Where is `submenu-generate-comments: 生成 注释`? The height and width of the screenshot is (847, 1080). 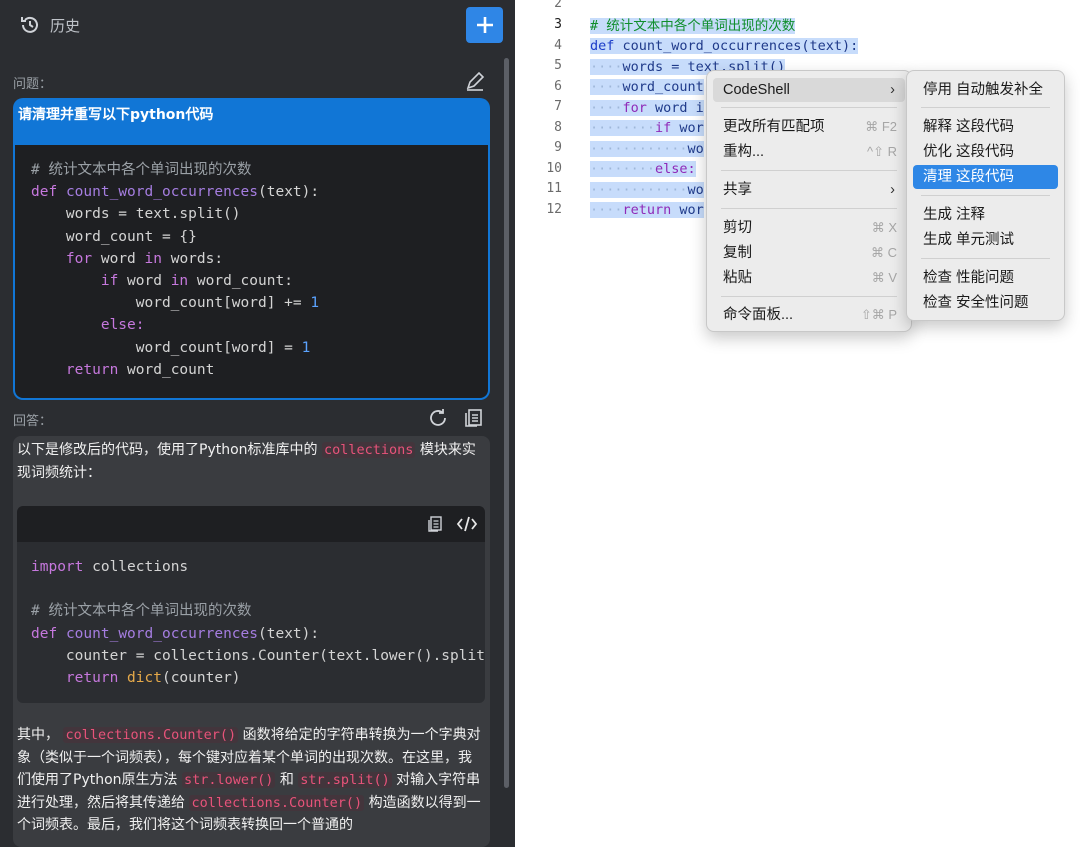
submenu-generate-comments: 生成 注释 is located at coordinates (985, 215).